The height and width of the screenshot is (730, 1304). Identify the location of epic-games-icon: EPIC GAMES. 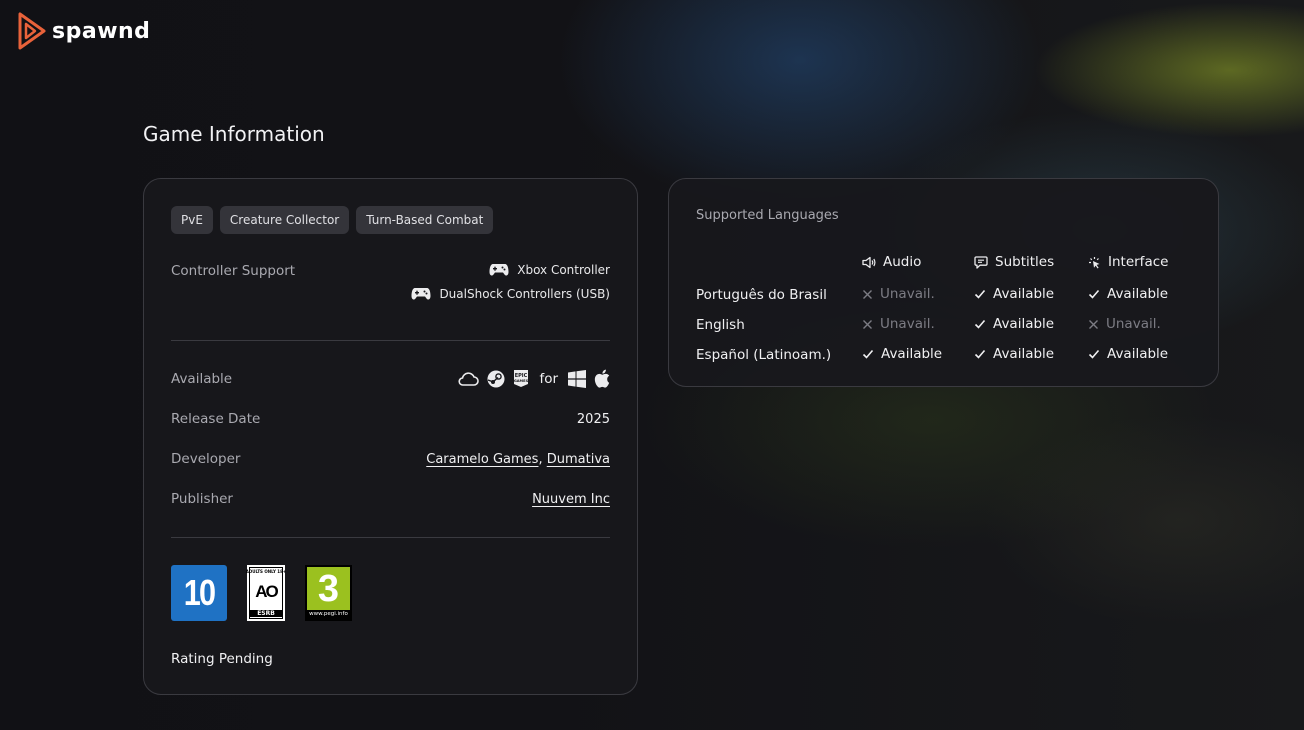
(521, 378).